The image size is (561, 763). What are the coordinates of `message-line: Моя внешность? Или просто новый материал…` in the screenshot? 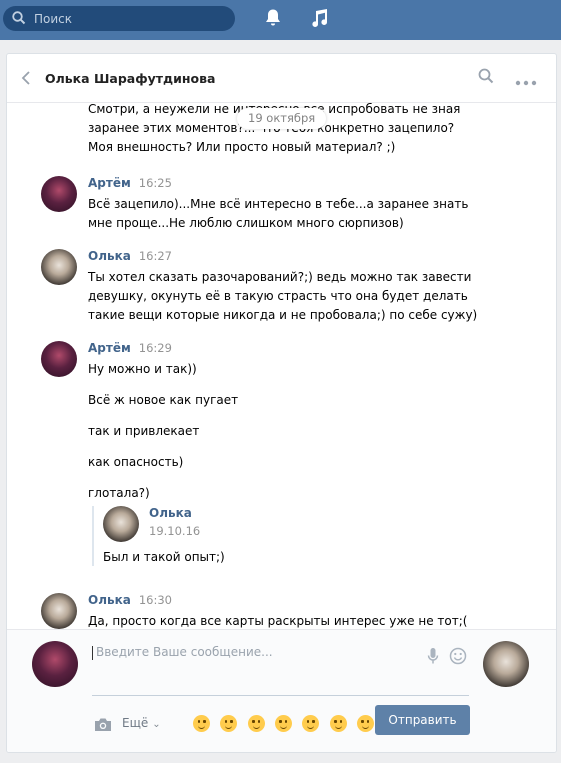 It's located at (242, 147).